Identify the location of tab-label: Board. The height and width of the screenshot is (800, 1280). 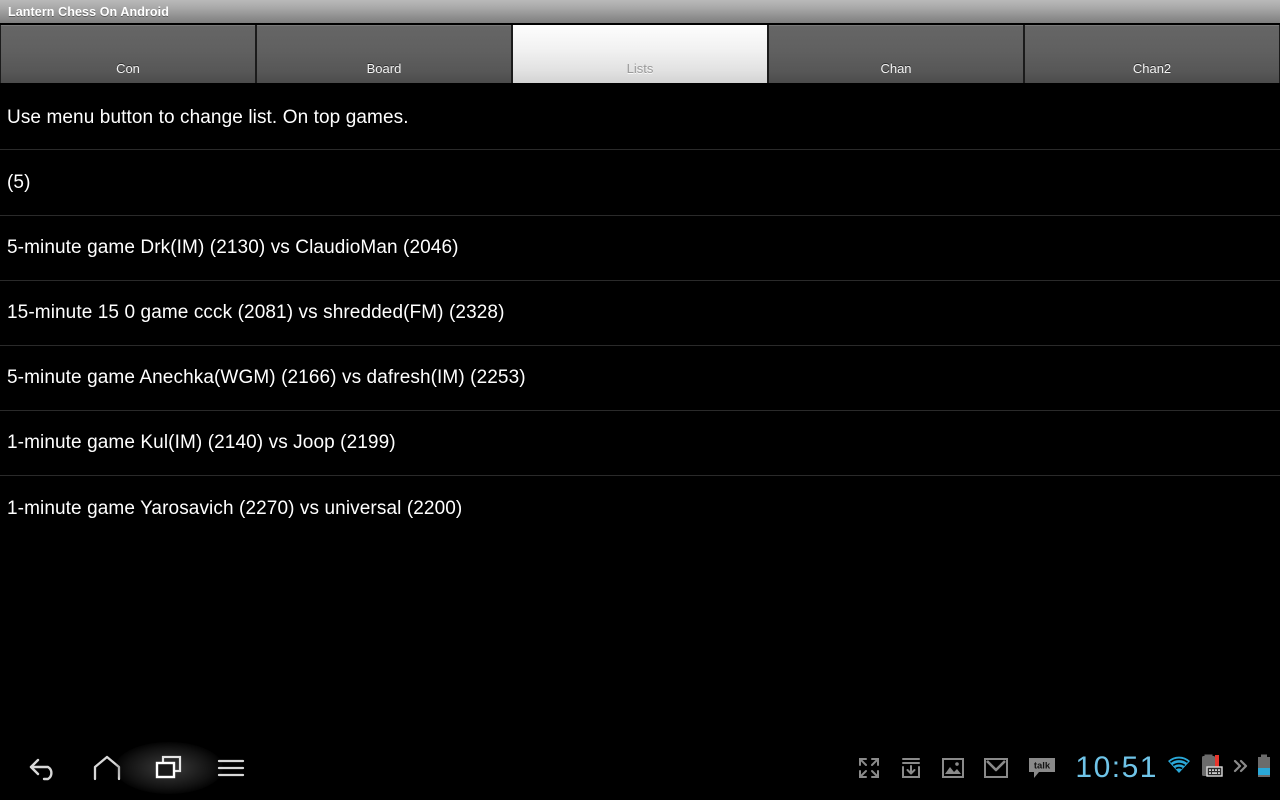
(384, 68).